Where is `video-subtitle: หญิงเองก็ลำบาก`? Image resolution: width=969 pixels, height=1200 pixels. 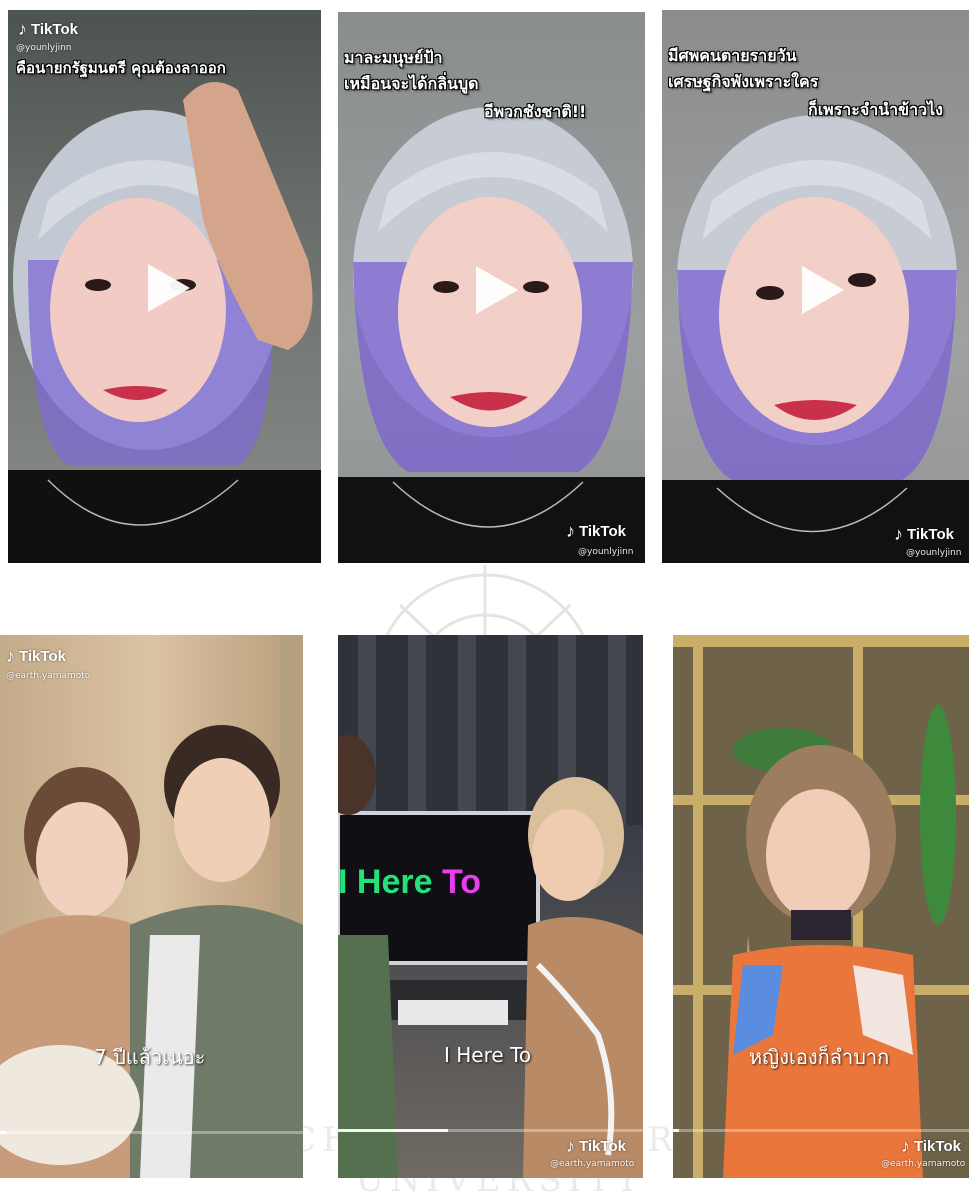
video-subtitle: หญิงเองก็ลำบาก is located at coordinates (819, 1057).